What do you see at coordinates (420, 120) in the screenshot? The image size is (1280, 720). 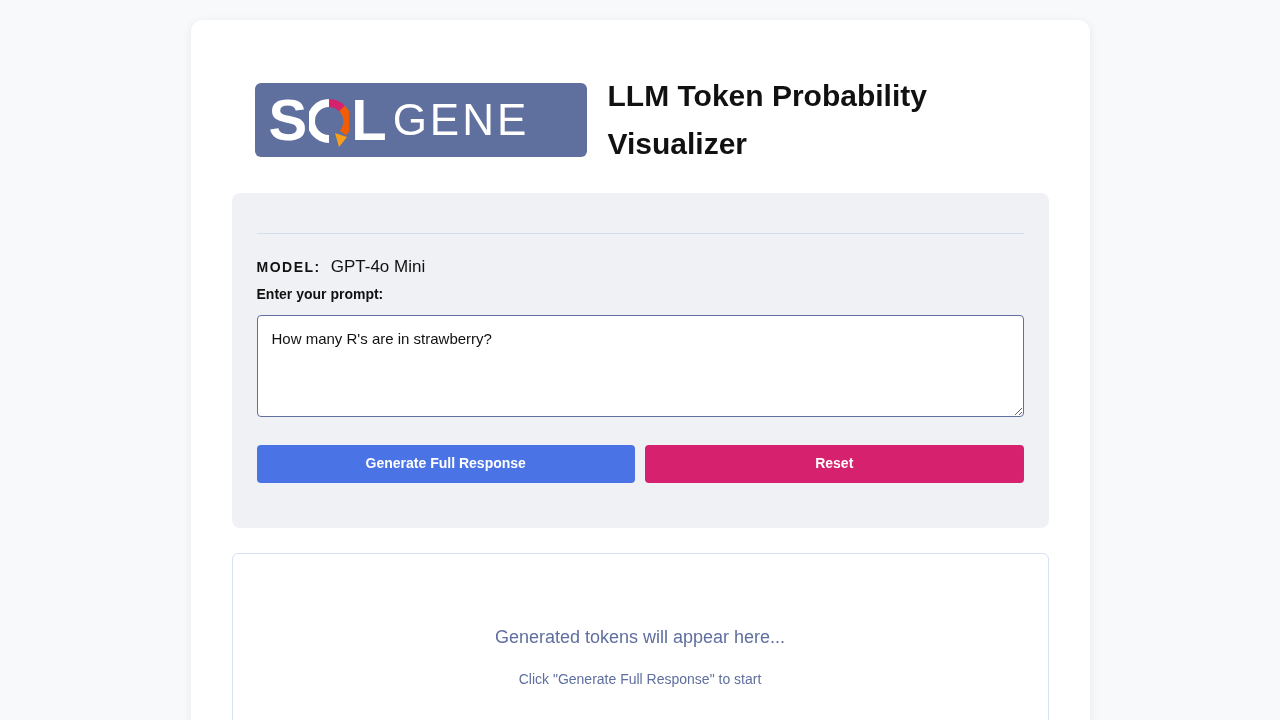 I see `company-logo: S L GENE` at bounding box center [420, 120].